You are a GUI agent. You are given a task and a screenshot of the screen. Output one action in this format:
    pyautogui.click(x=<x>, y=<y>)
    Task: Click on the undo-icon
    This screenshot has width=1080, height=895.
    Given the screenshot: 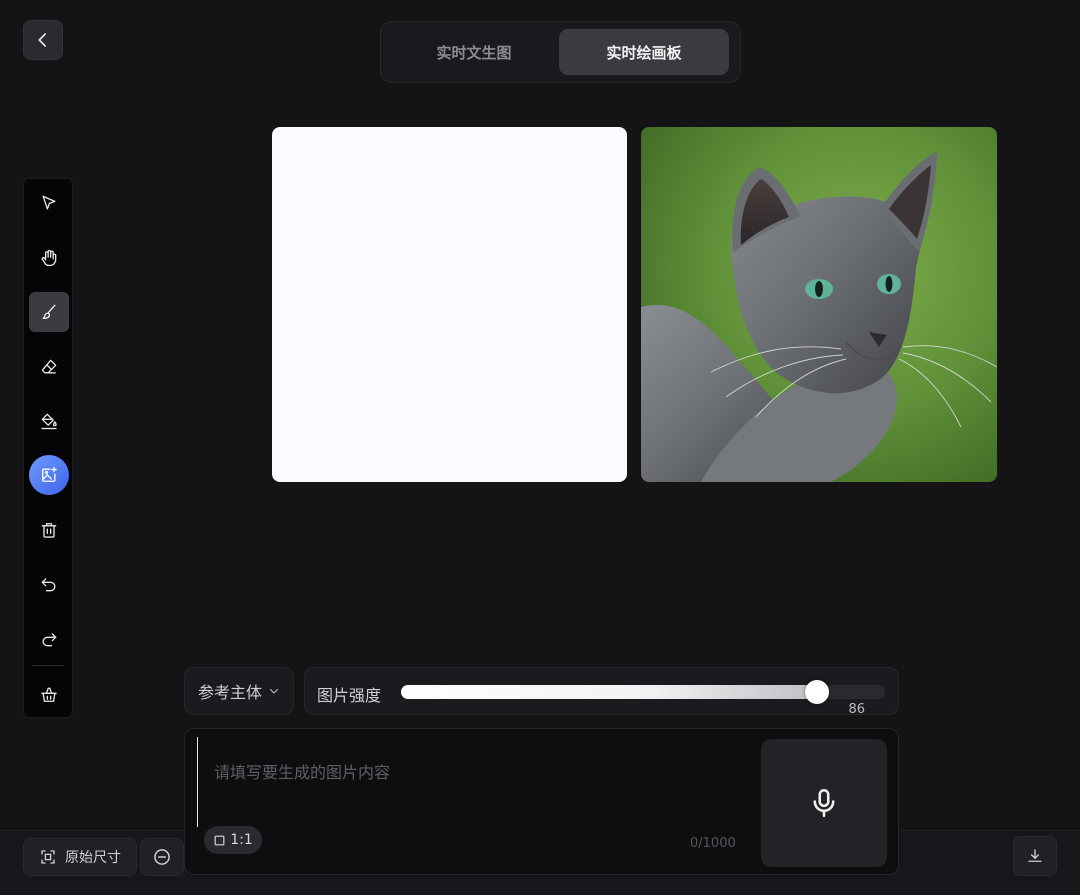 What is the action you would take?
    pyautogui.click(x=48, y=585)
    